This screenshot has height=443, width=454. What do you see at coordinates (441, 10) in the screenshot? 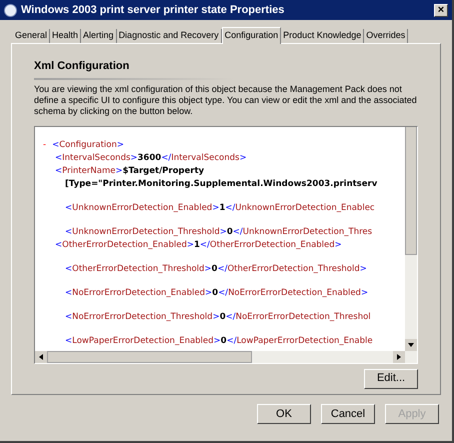
I see `close-button: ×` at bounding box center [441, 10].